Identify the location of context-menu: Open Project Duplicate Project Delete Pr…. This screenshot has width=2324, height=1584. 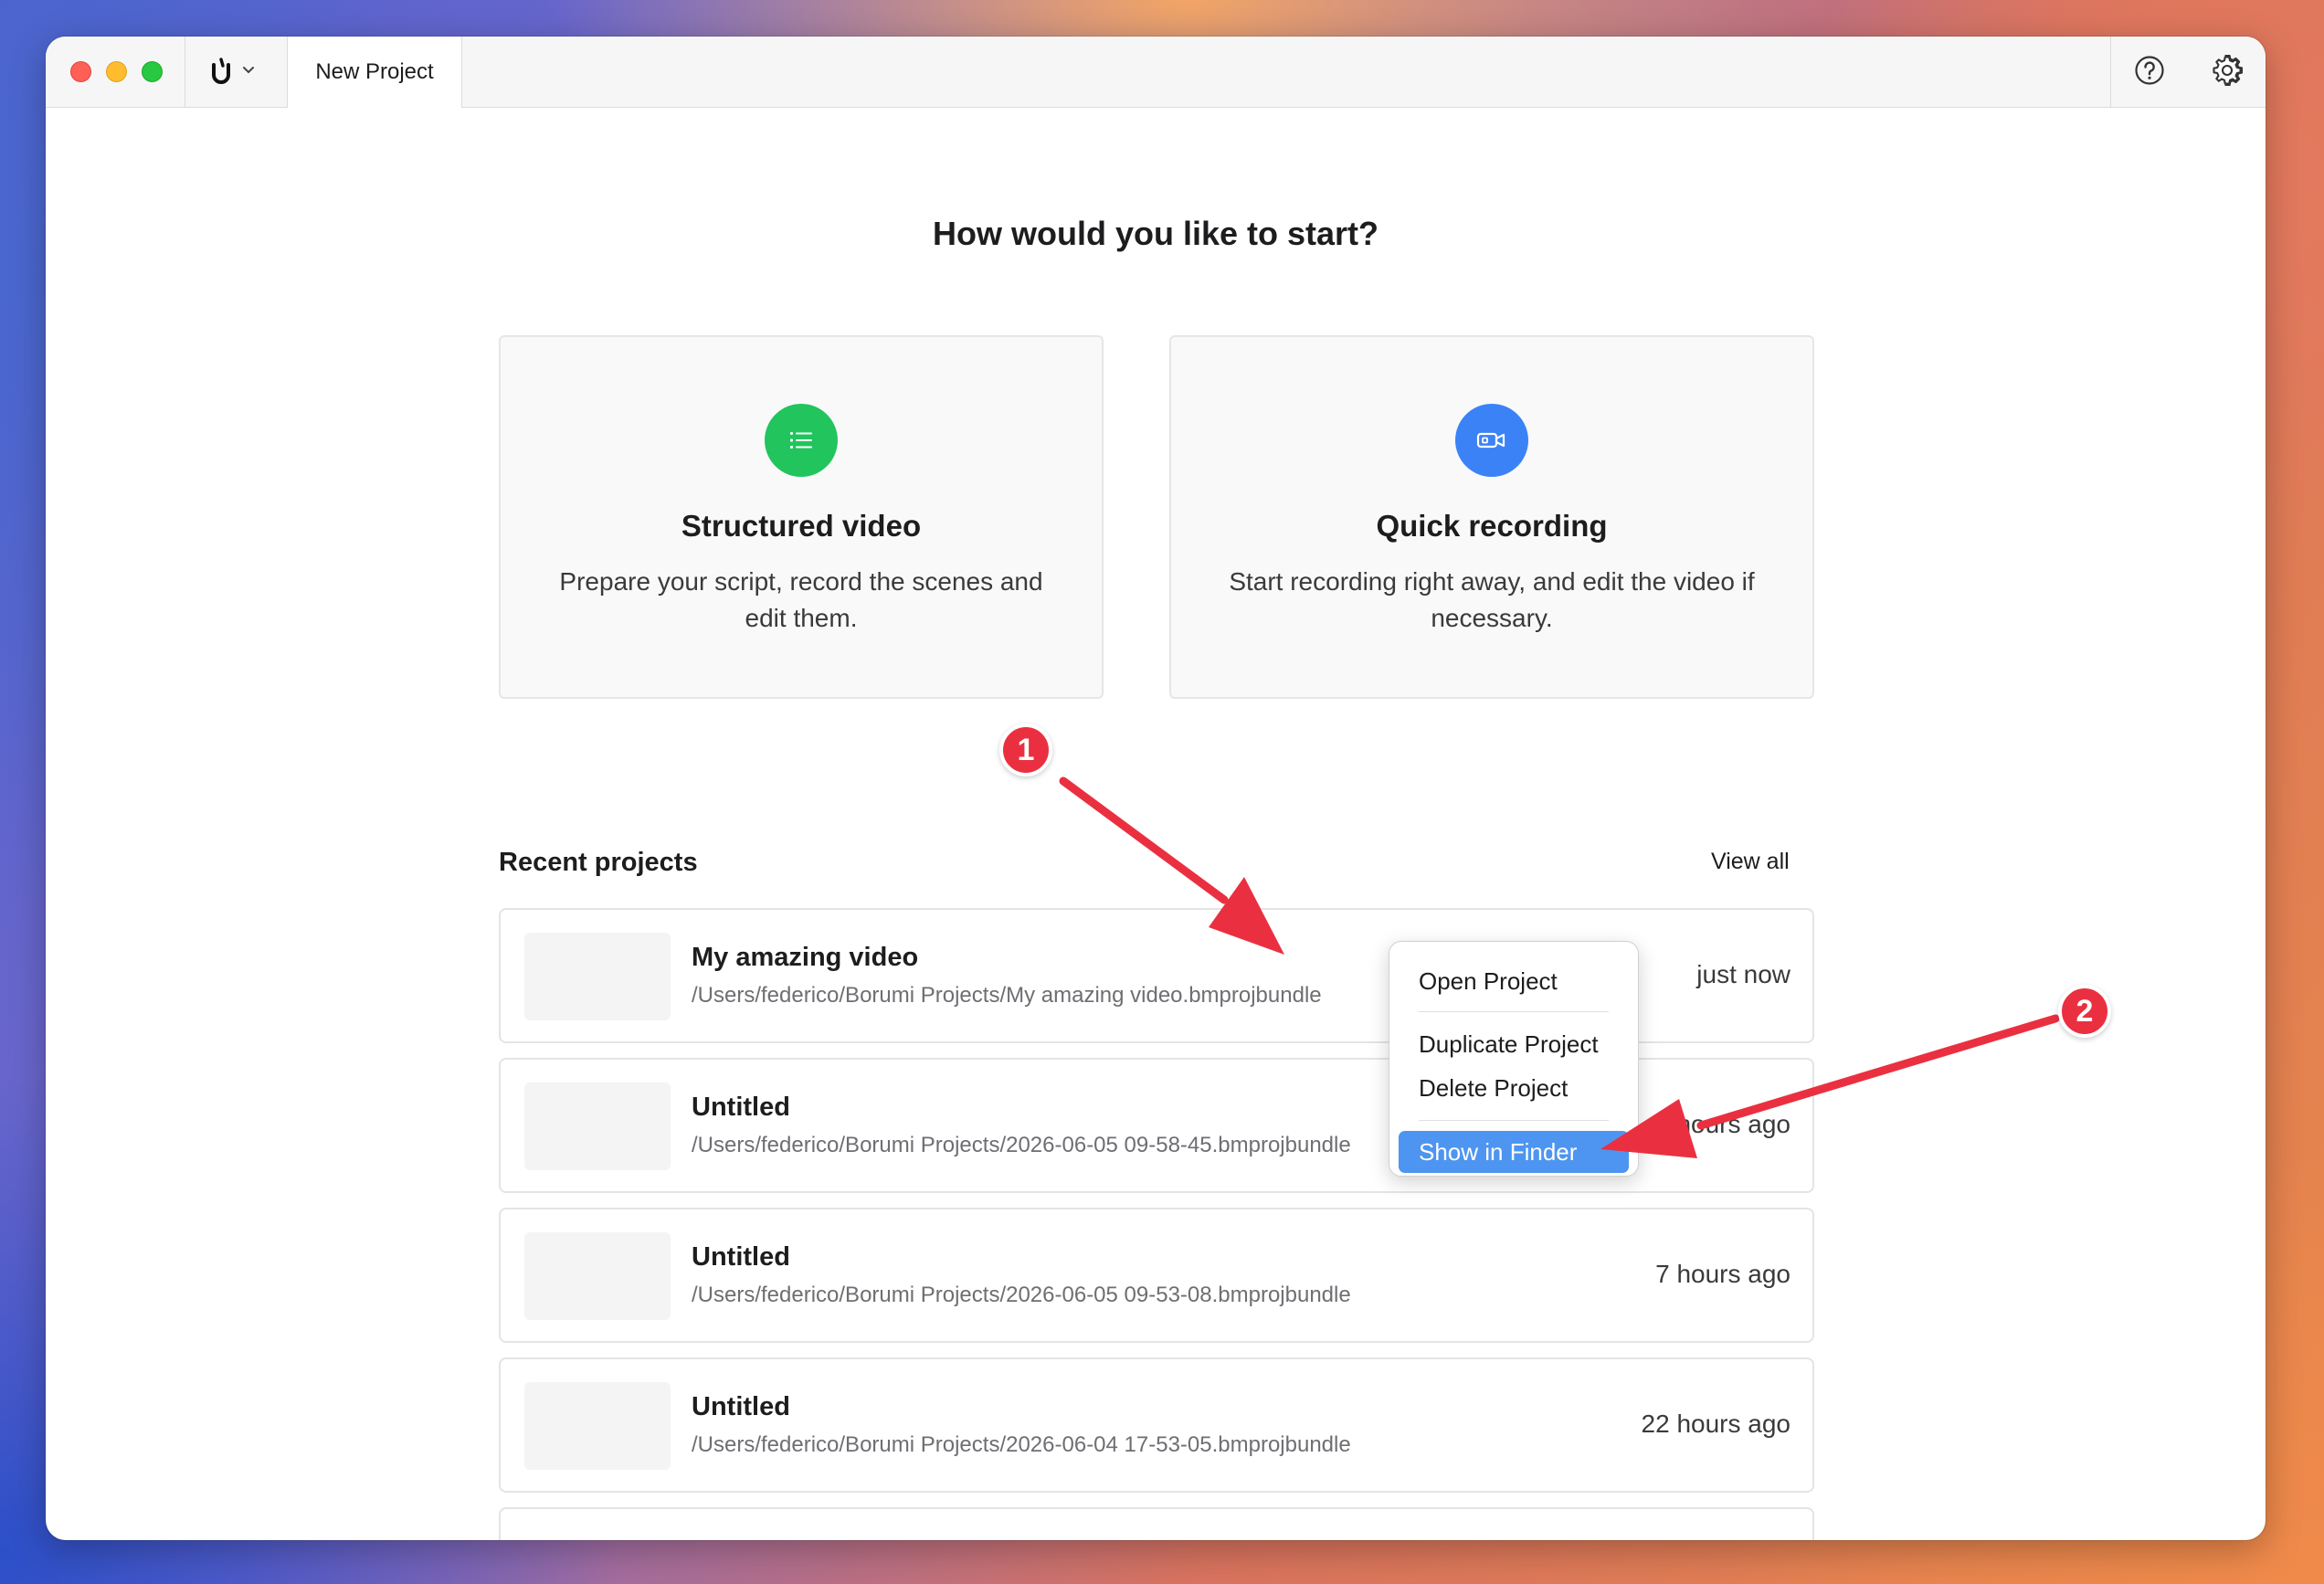
(1514, 1059).